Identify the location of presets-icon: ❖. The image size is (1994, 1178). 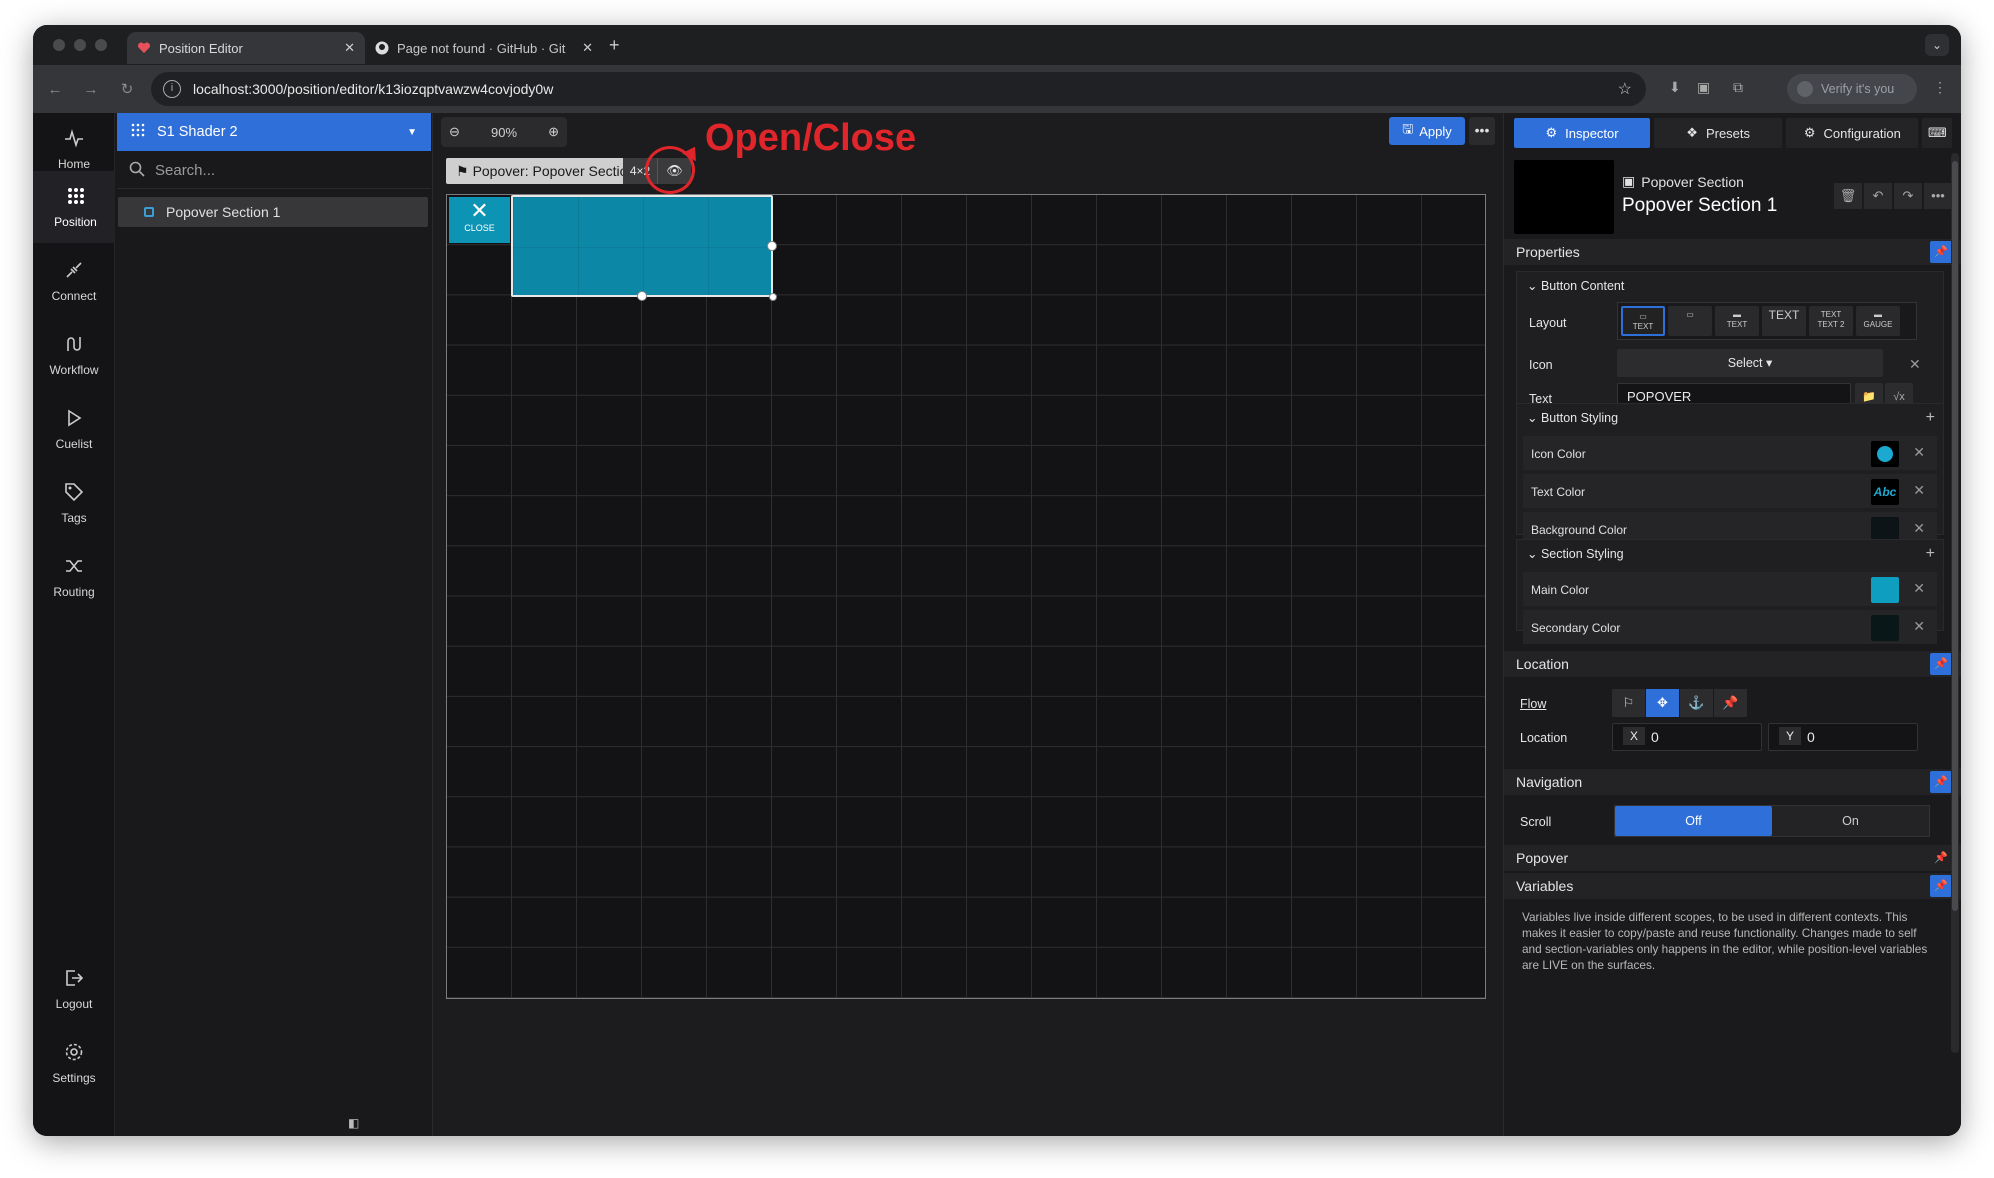
(1692, 132).